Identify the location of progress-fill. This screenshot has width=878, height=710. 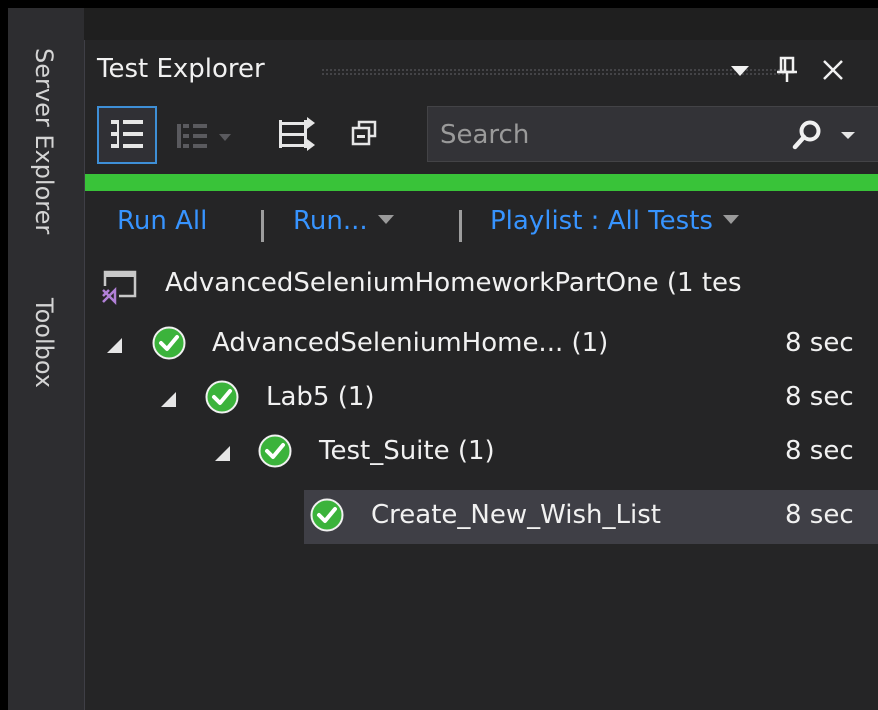
(481, 182).